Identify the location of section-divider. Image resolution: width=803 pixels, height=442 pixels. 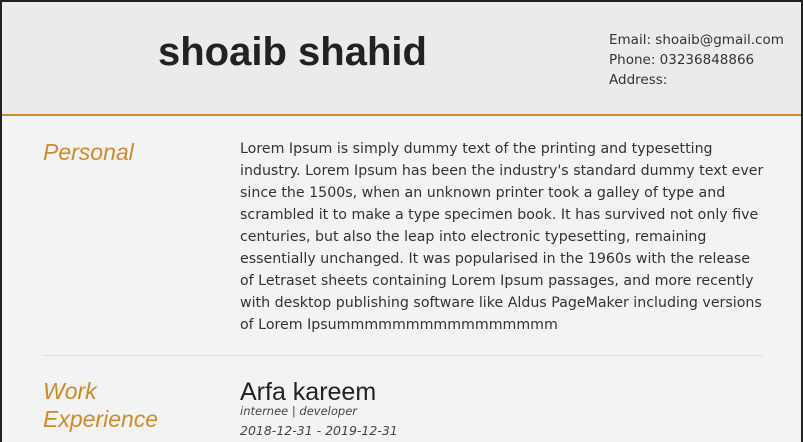
(403, 355).